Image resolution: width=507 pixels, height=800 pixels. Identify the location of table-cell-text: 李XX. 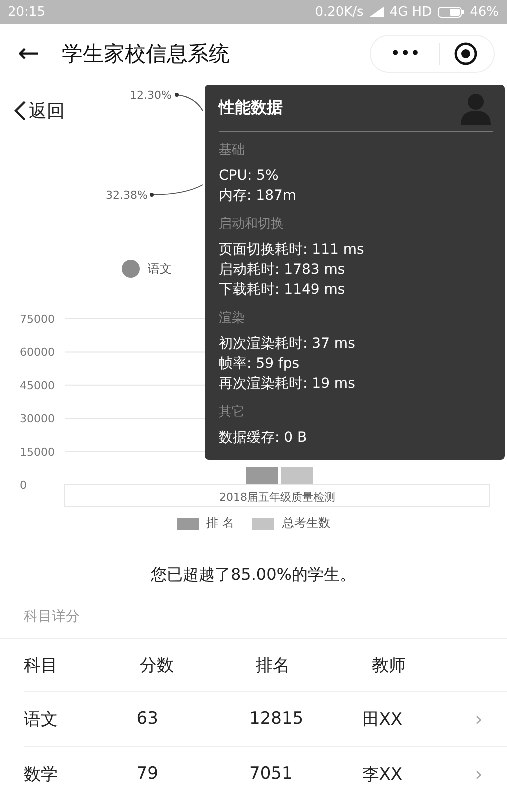
(383, 775).